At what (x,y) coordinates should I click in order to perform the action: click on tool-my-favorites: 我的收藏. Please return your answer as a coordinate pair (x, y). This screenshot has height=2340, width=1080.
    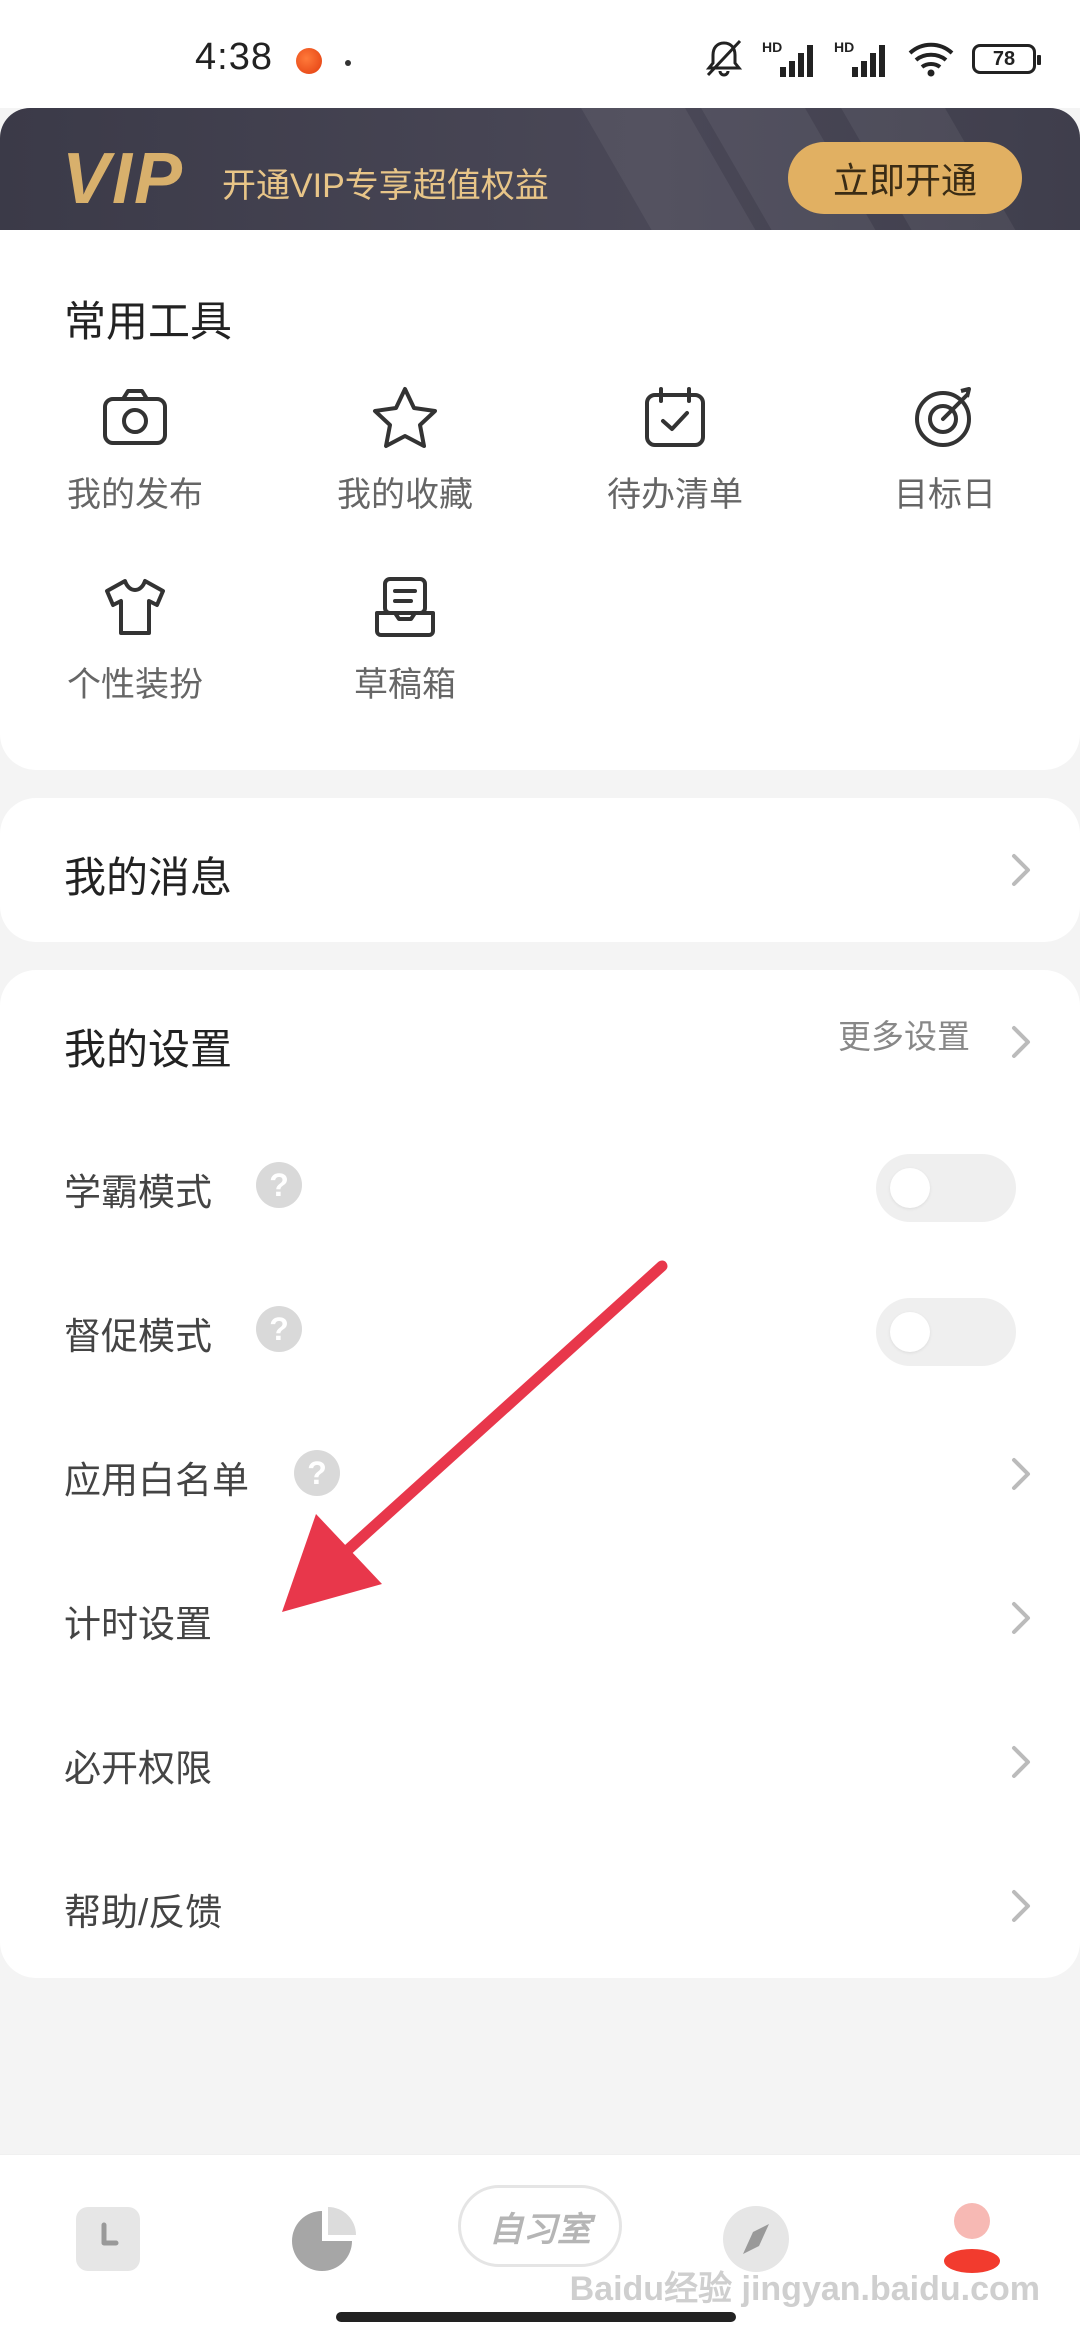
    Looking at the image, I should click on (405, 450).